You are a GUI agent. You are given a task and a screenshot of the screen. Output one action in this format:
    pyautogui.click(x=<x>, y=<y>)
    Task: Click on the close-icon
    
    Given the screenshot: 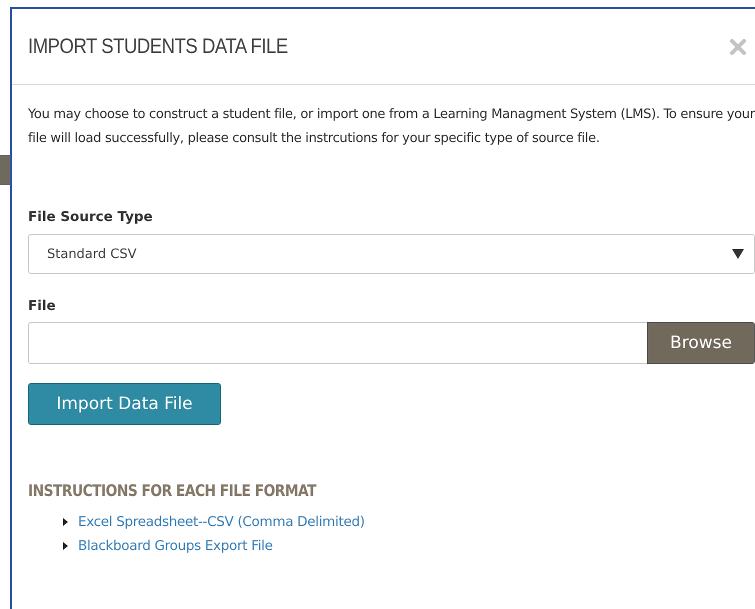 What is the action you would take?
    pyautogui.click(x=738, y=47)
    